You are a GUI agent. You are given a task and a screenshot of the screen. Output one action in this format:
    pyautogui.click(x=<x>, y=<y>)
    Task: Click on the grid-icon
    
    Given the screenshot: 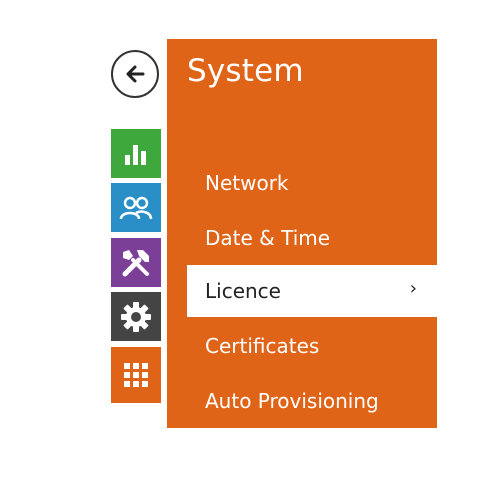 What is the action you would take?
    pyautogui.click(x=136, y=375)
    